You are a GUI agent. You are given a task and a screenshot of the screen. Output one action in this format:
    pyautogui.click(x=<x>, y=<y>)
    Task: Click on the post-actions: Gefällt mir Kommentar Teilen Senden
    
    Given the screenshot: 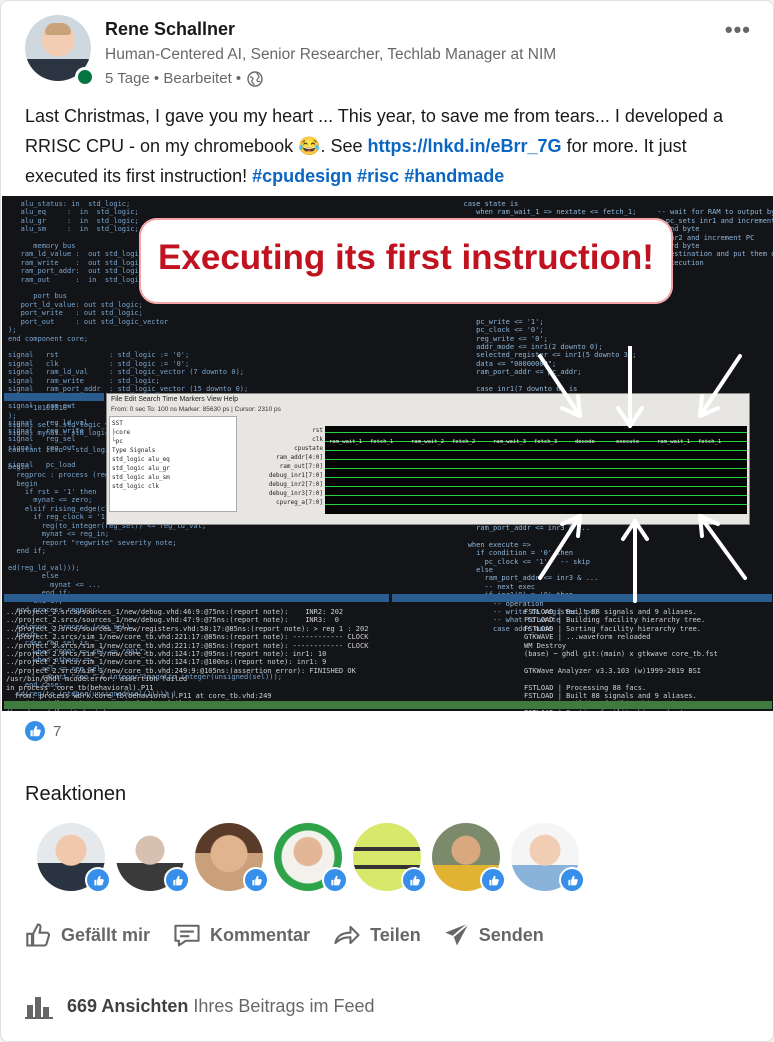 What is the action you would take?
    pyautogui.click(x=284, y=935)
    